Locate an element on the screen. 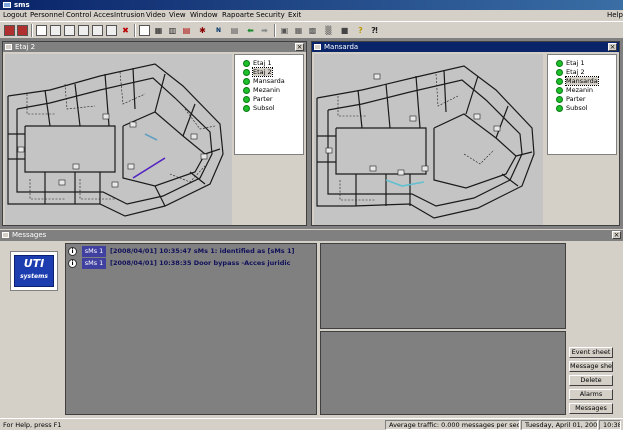 This screenshot has width=623, height=430. messages-title: Messages is located at coordinates (29, 235).